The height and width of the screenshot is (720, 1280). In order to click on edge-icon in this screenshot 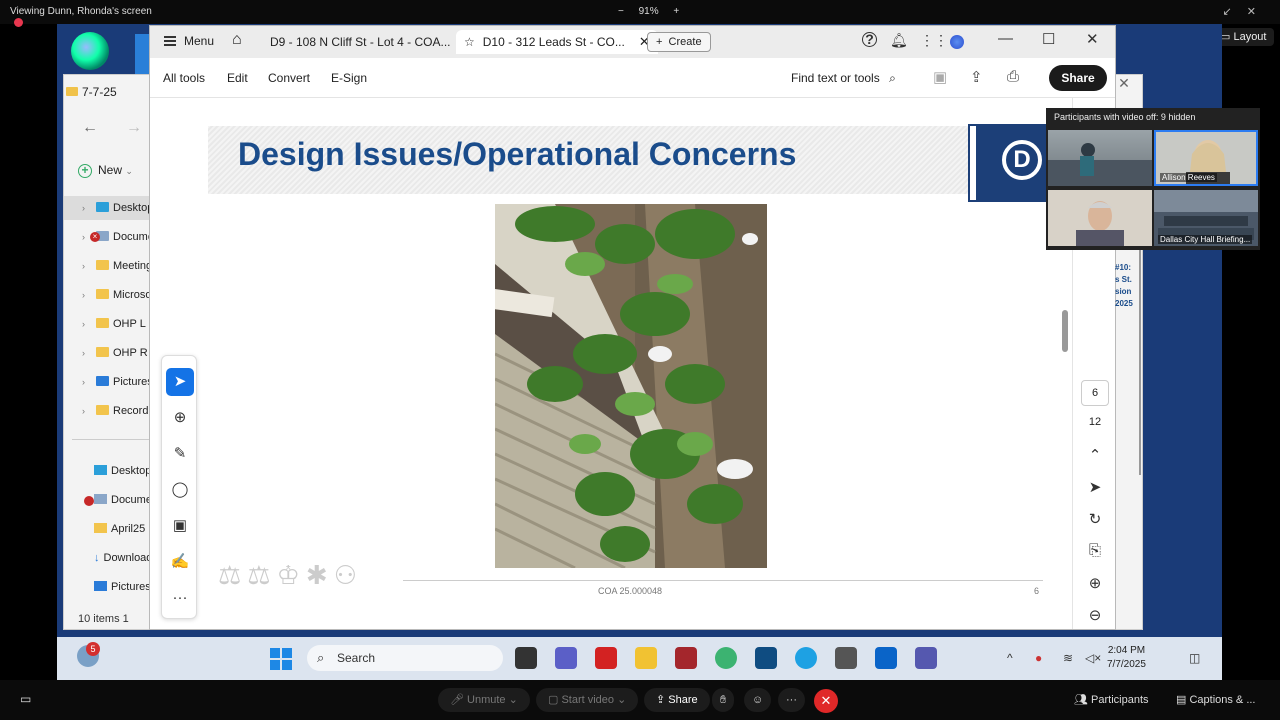, I will do `click(806, 658)`.